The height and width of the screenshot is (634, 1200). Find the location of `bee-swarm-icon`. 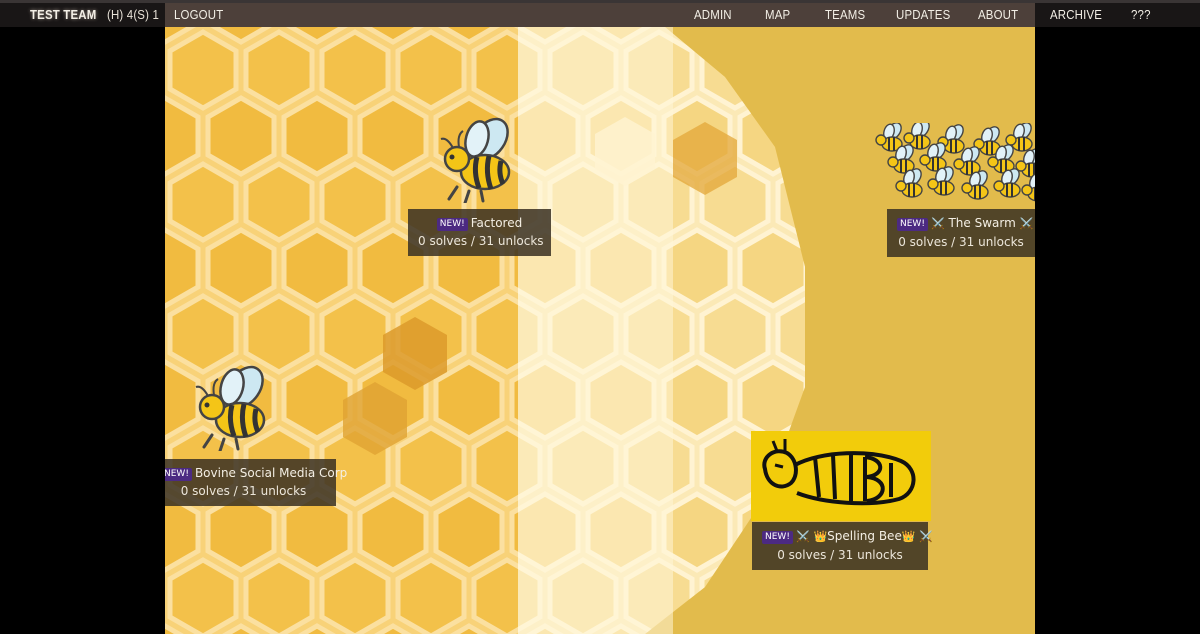

bee-swarm-icon is located at coordinates (955, 165).